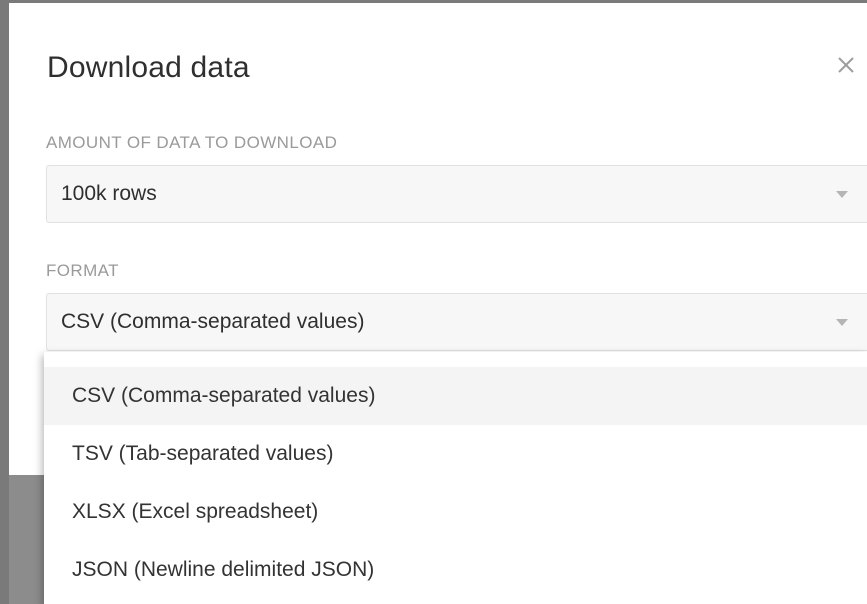 The width and height of the screenshot is (867, 604). I want to click on format-option-json: JSON (Newline delimited JSON), so click(455, 570).